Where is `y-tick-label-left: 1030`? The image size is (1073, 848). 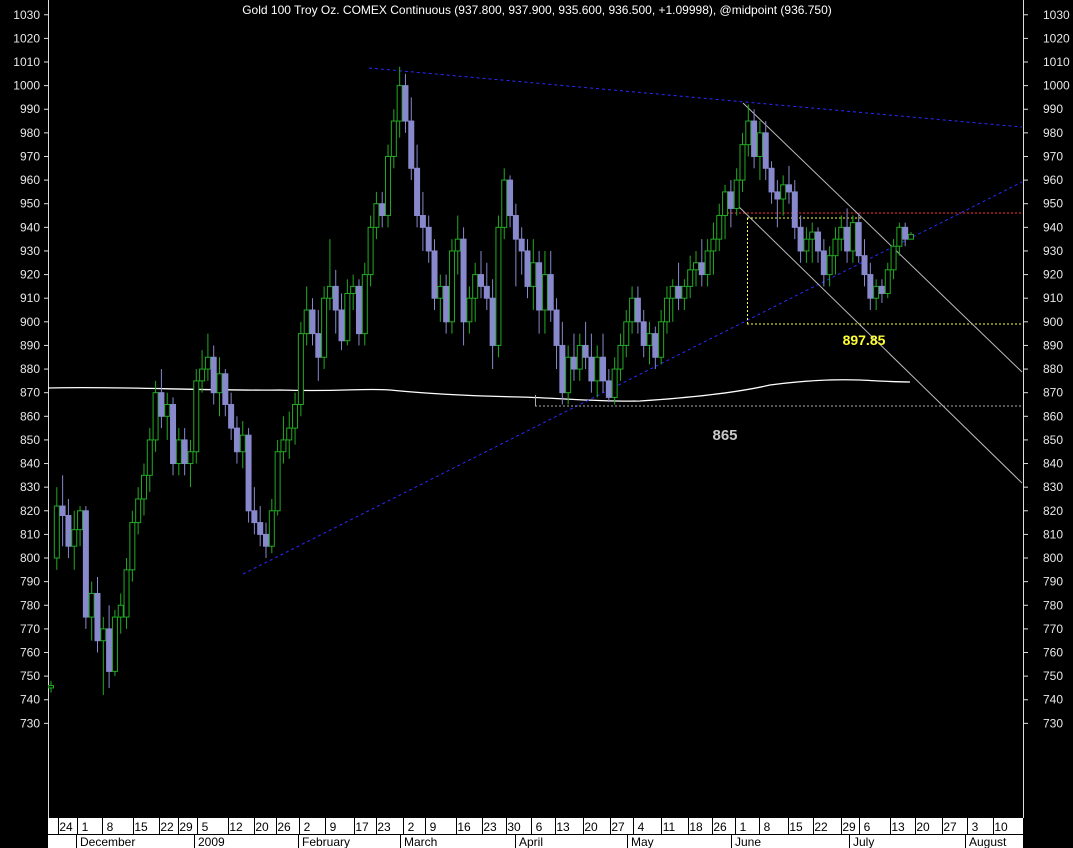 y-tick-label-left: 1030 is located at coordinates (26, 15).